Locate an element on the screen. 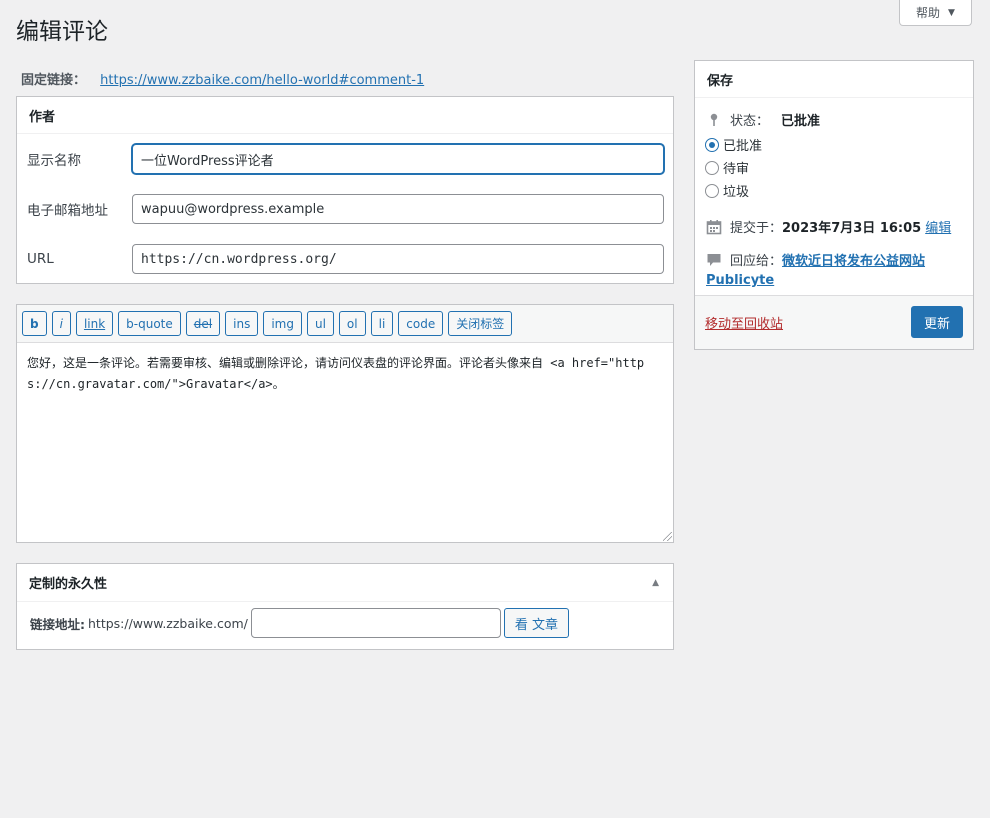 The height and width of the screenshot is (818, 990). author-heading: 作者 is located at coordinates (345, 115).